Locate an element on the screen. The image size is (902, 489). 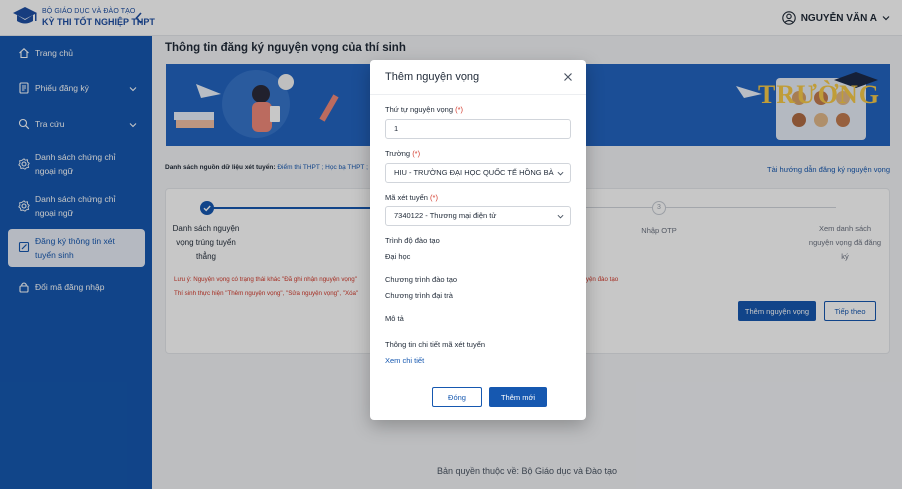
school-label: Trường (*) is located at coordinates (402, 153).